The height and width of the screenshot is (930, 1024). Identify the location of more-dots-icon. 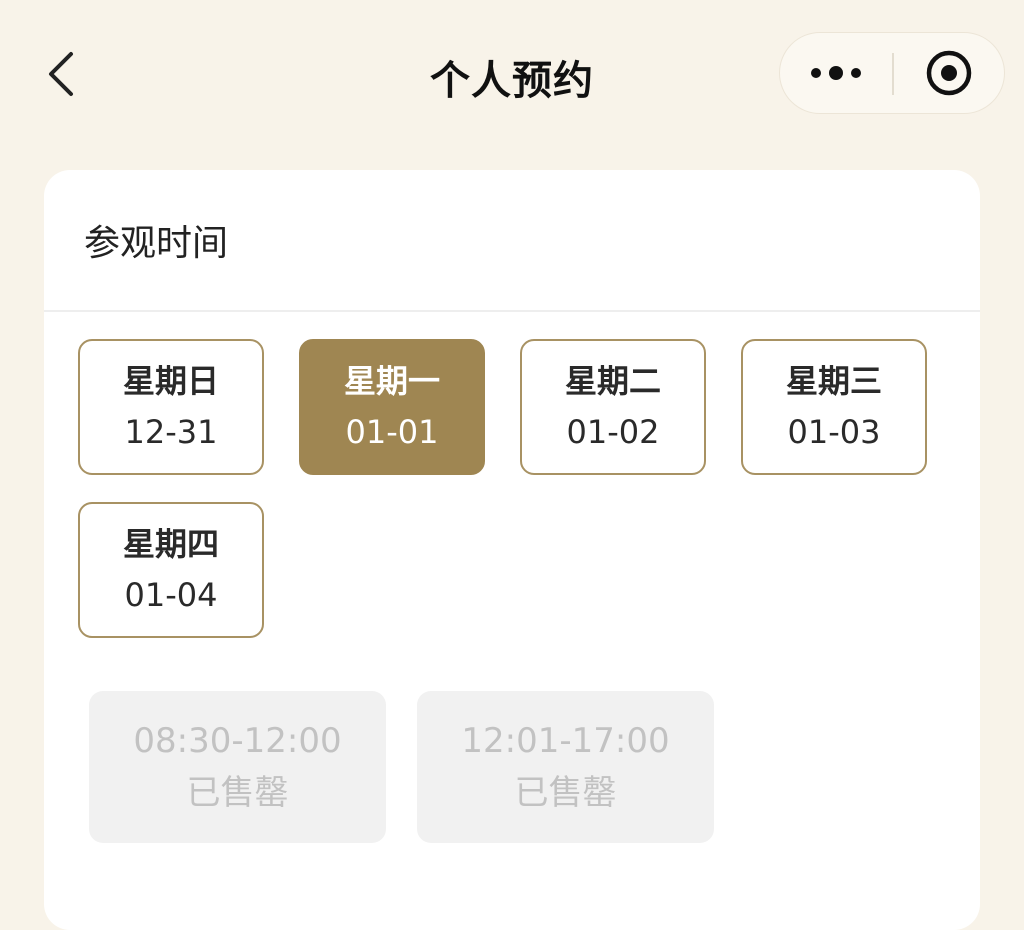
(836, 73).